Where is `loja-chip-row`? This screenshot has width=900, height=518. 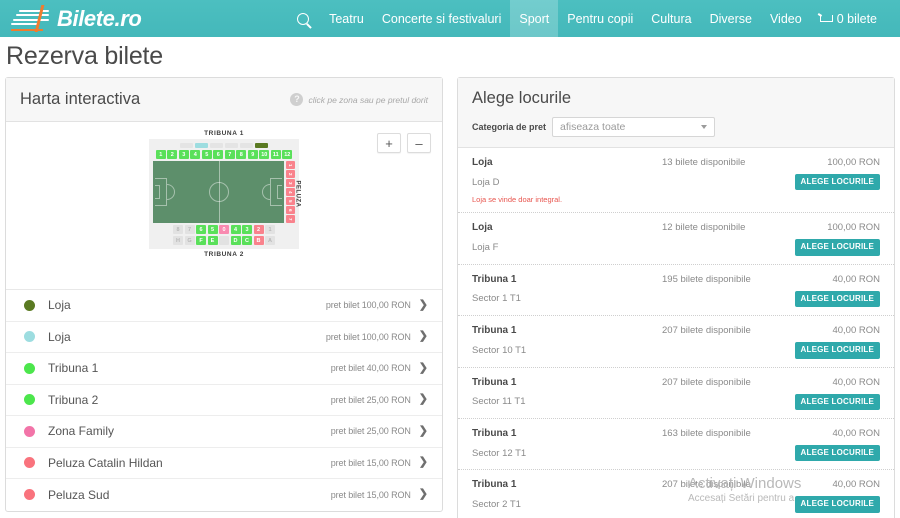 loja-chip-row is located at coordinates (224, 145).